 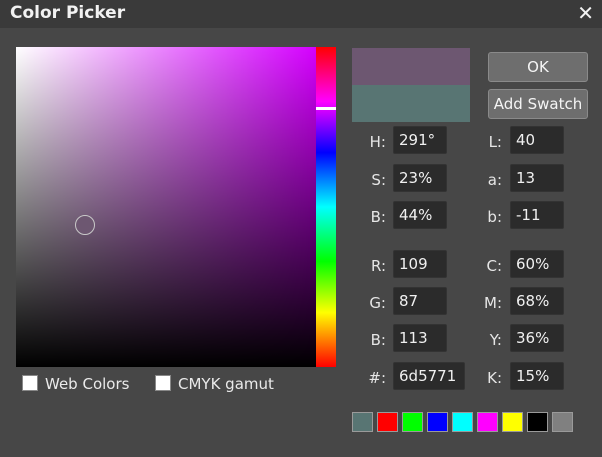 What do you see at coordinates (378, 217) in the screenshot?
I see `brightness-label: B:` at bounding box center [378, 217].